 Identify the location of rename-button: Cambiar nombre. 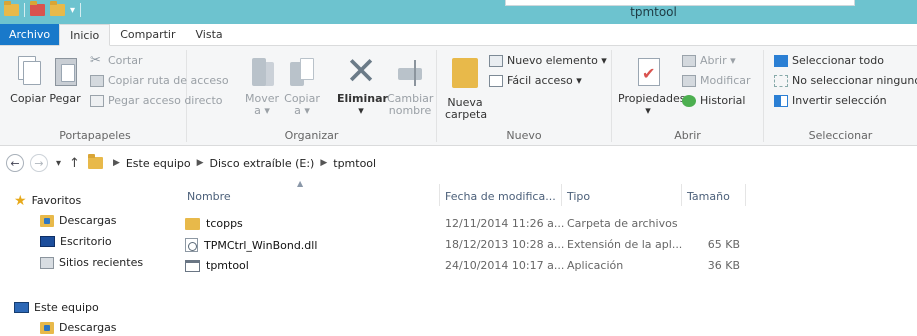
(410, 85).